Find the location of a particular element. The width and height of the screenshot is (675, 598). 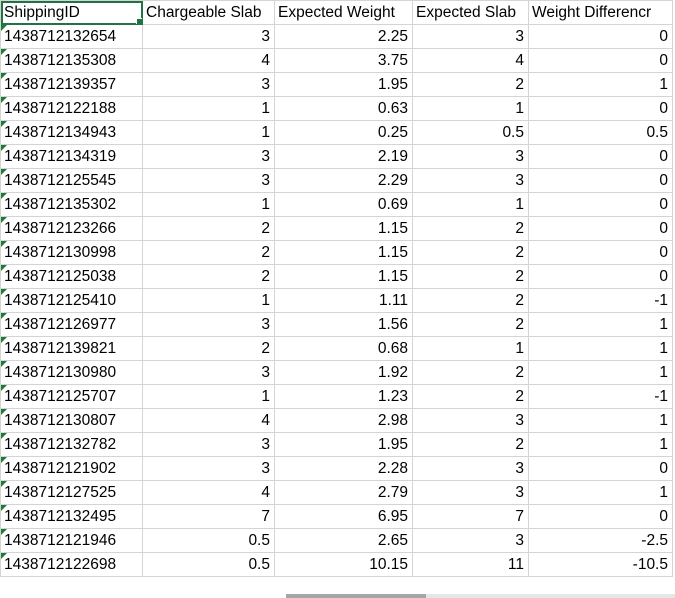

cell-expected-weight: 1.95 is located at coordinates (343, 444).